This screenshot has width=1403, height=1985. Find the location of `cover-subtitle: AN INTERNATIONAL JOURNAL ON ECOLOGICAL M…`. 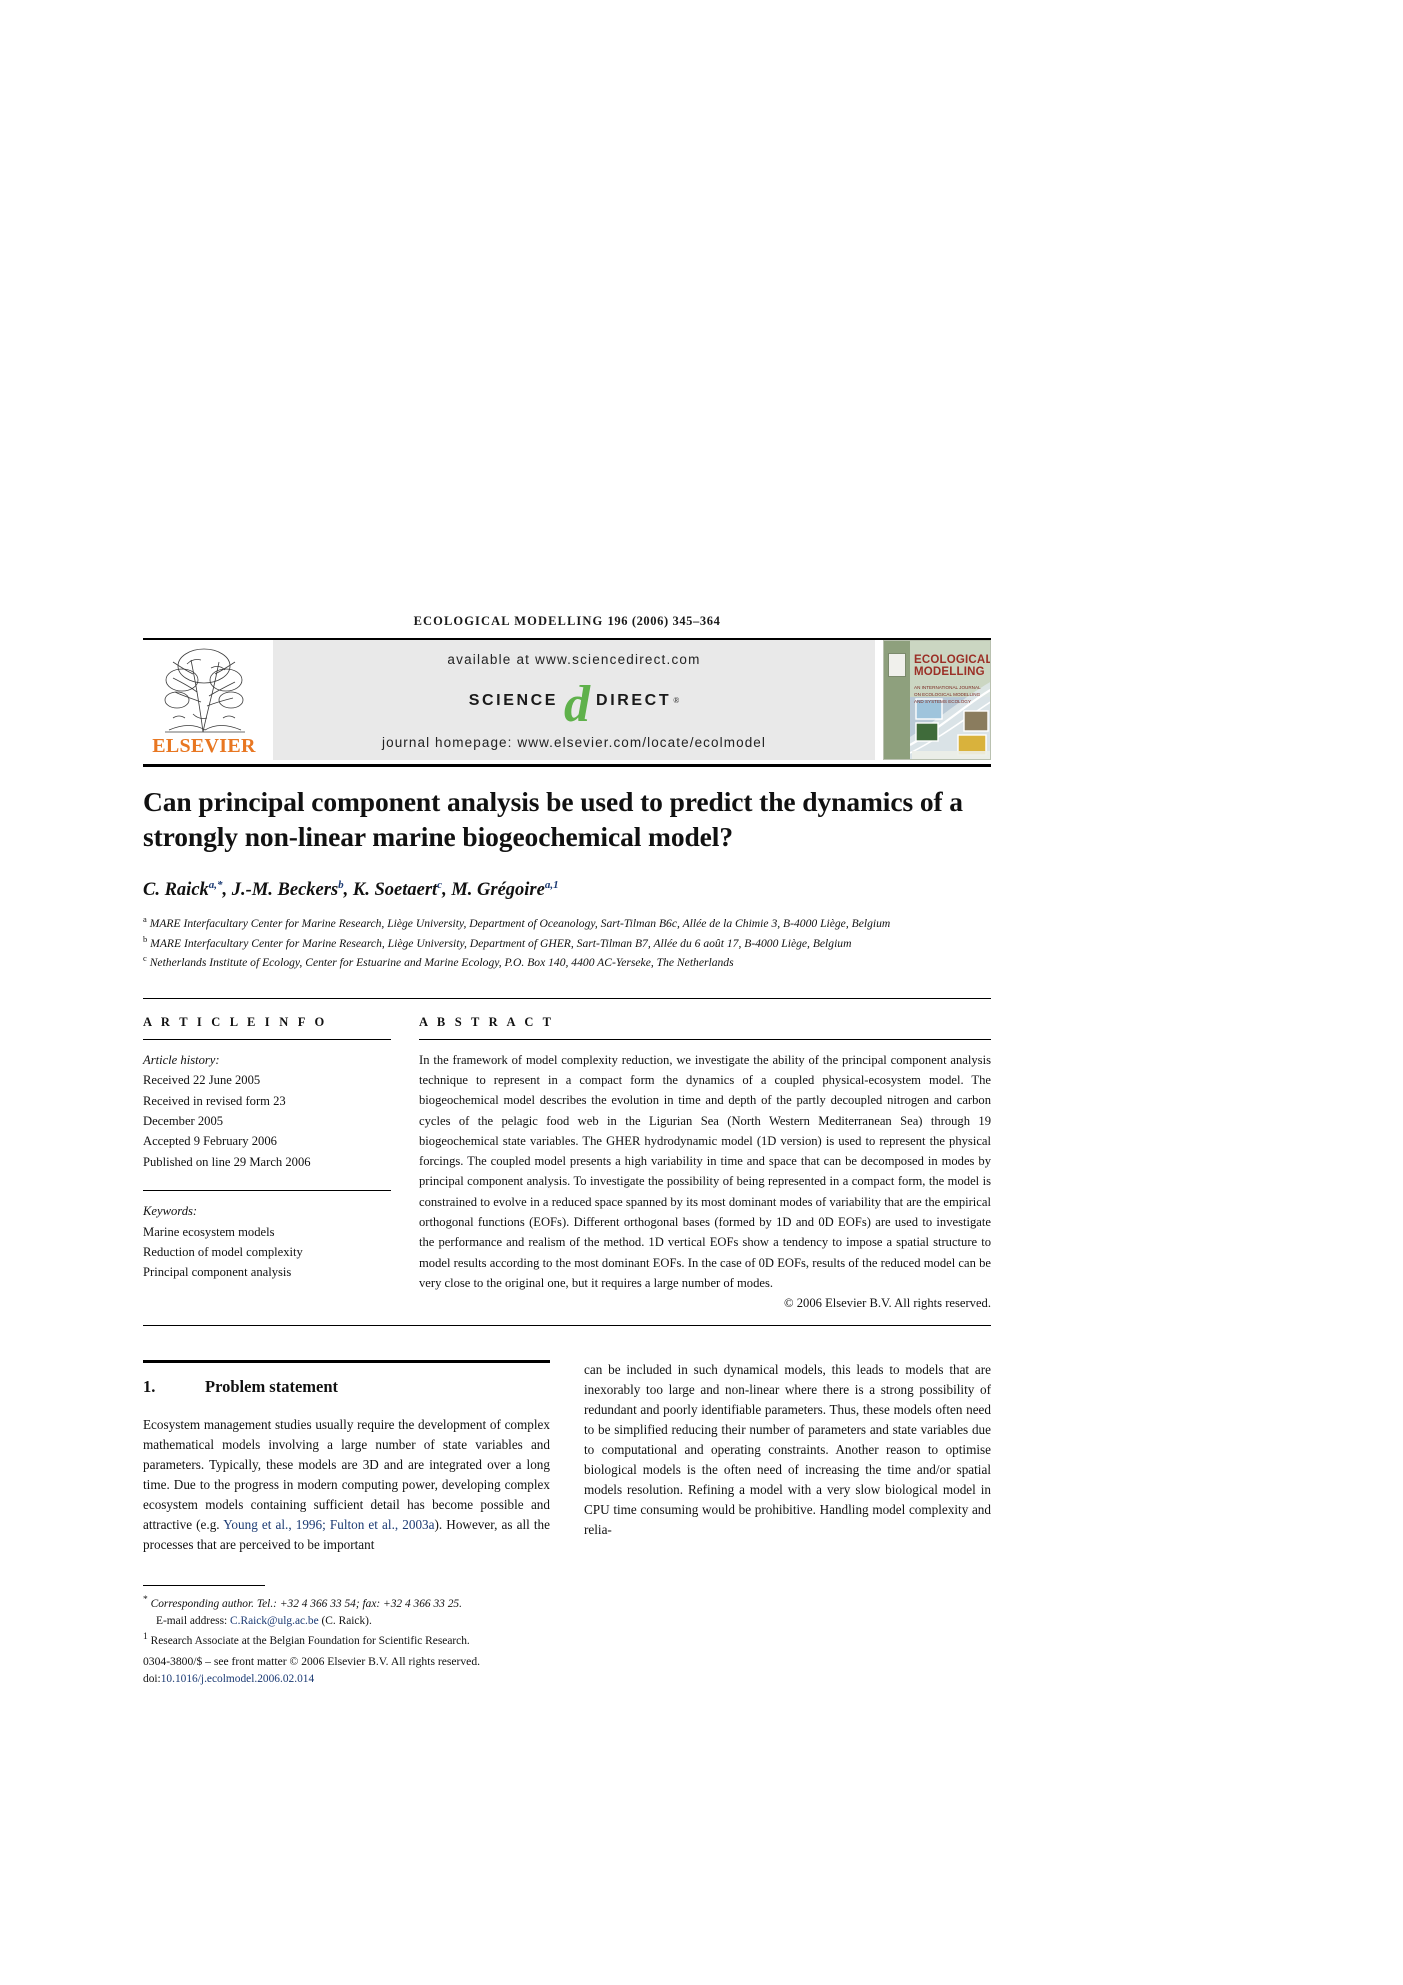

cover-subtitle: AN INTERNATIONAL JOURNAL ON ECOLOGICAL M… is located at coordinates (947, 694).